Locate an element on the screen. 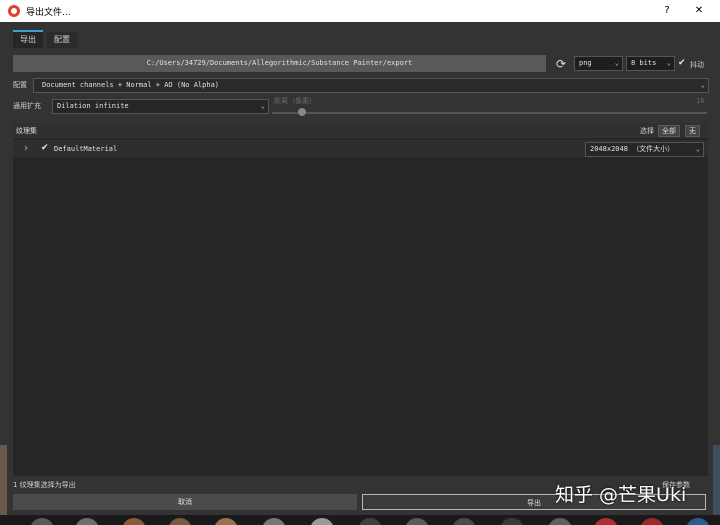 This screenshot has height=525, width=720. bit-depth-value: 8 bits is located at coordinates (644, 63).